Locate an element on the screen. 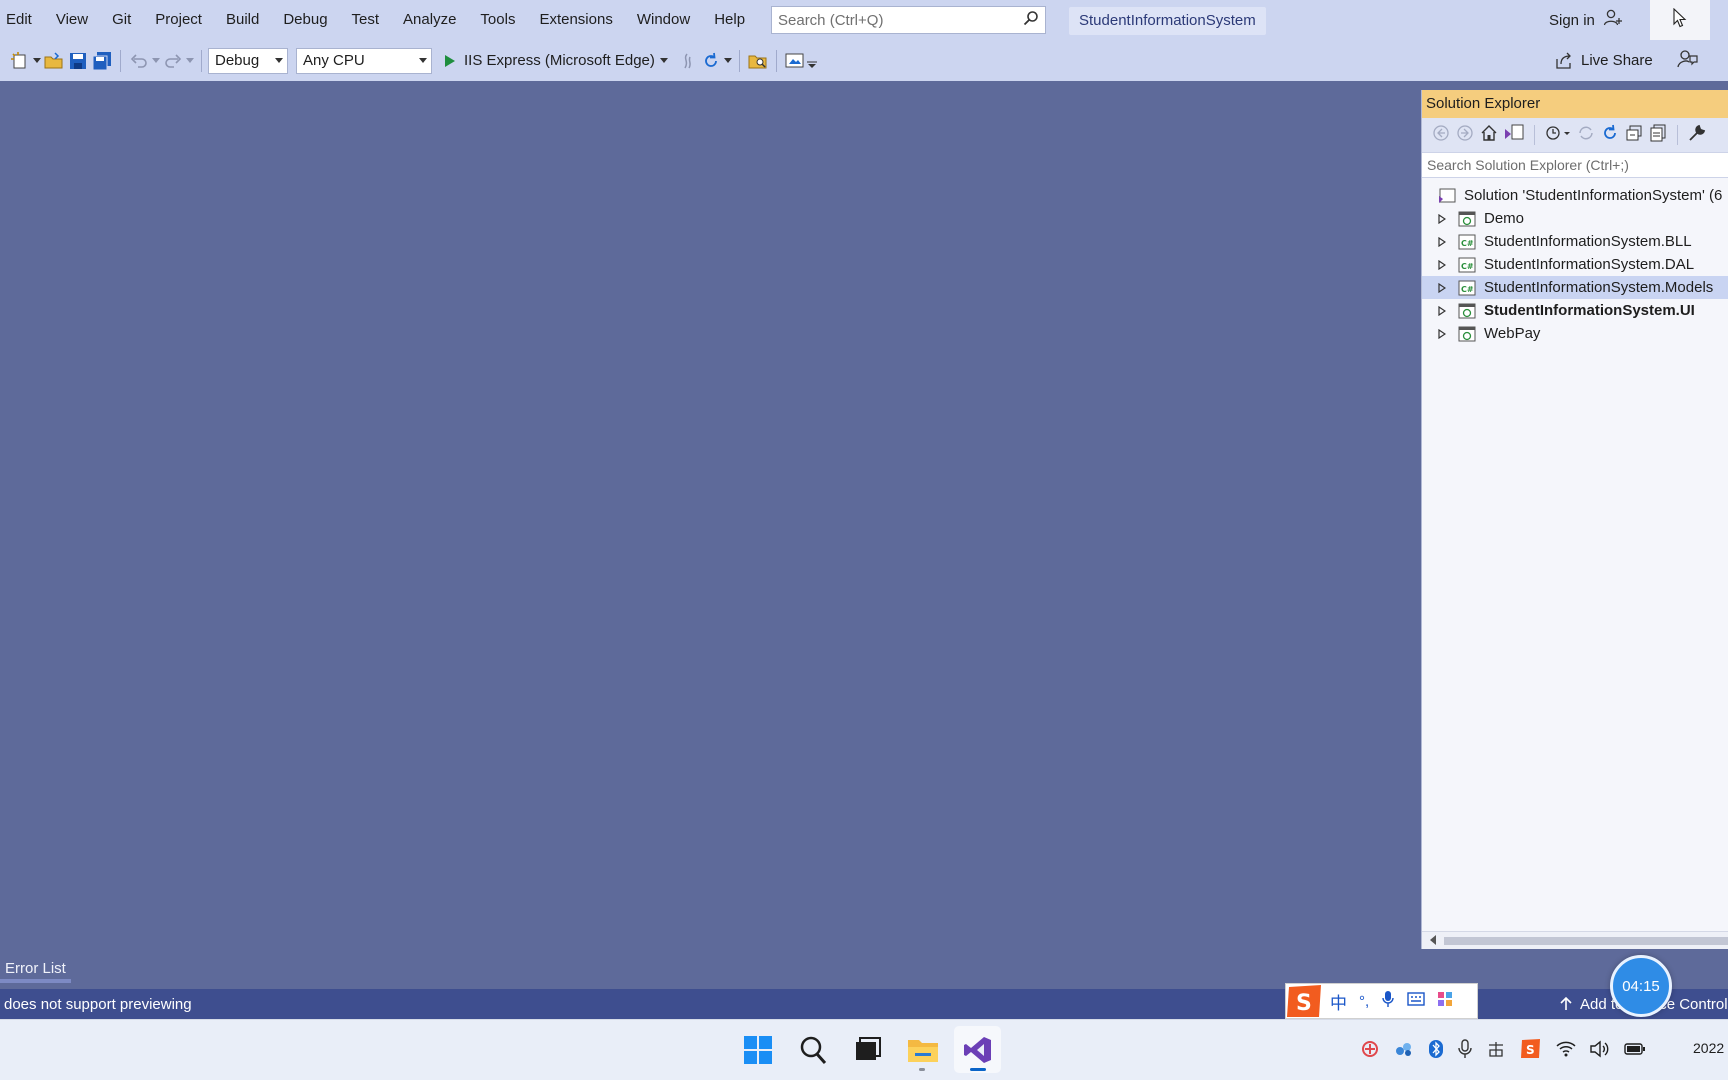  window-control-button is located at coordinates (1680, 20).